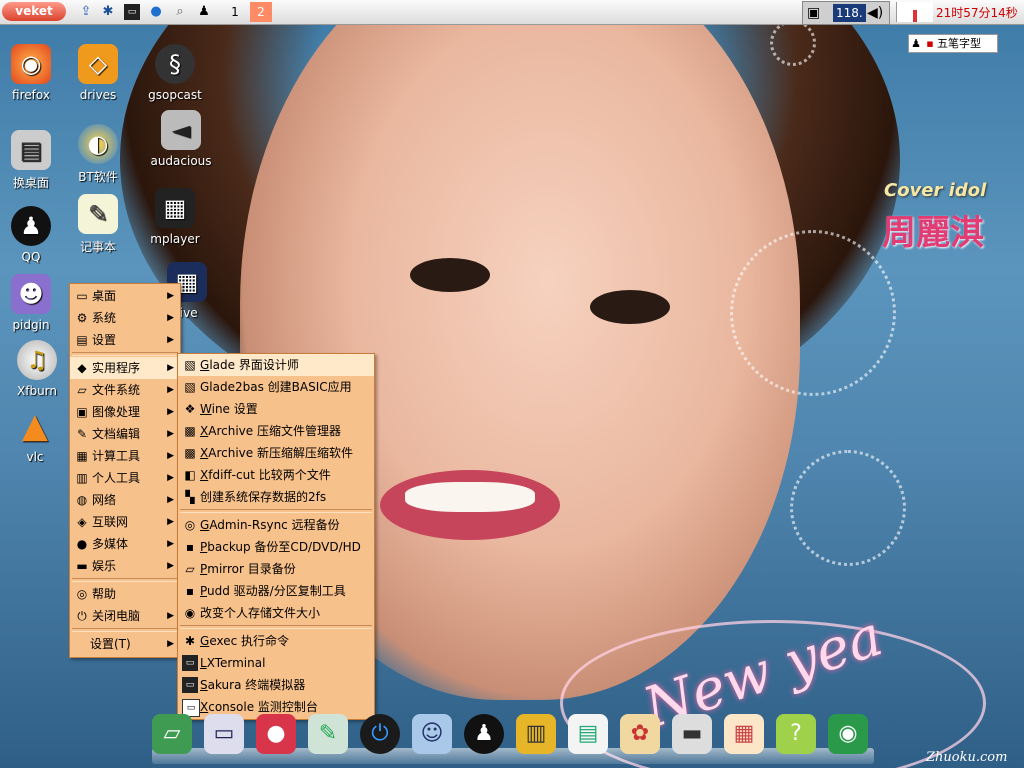  I want to click on paint-icon: ✿, so click(640, 734).